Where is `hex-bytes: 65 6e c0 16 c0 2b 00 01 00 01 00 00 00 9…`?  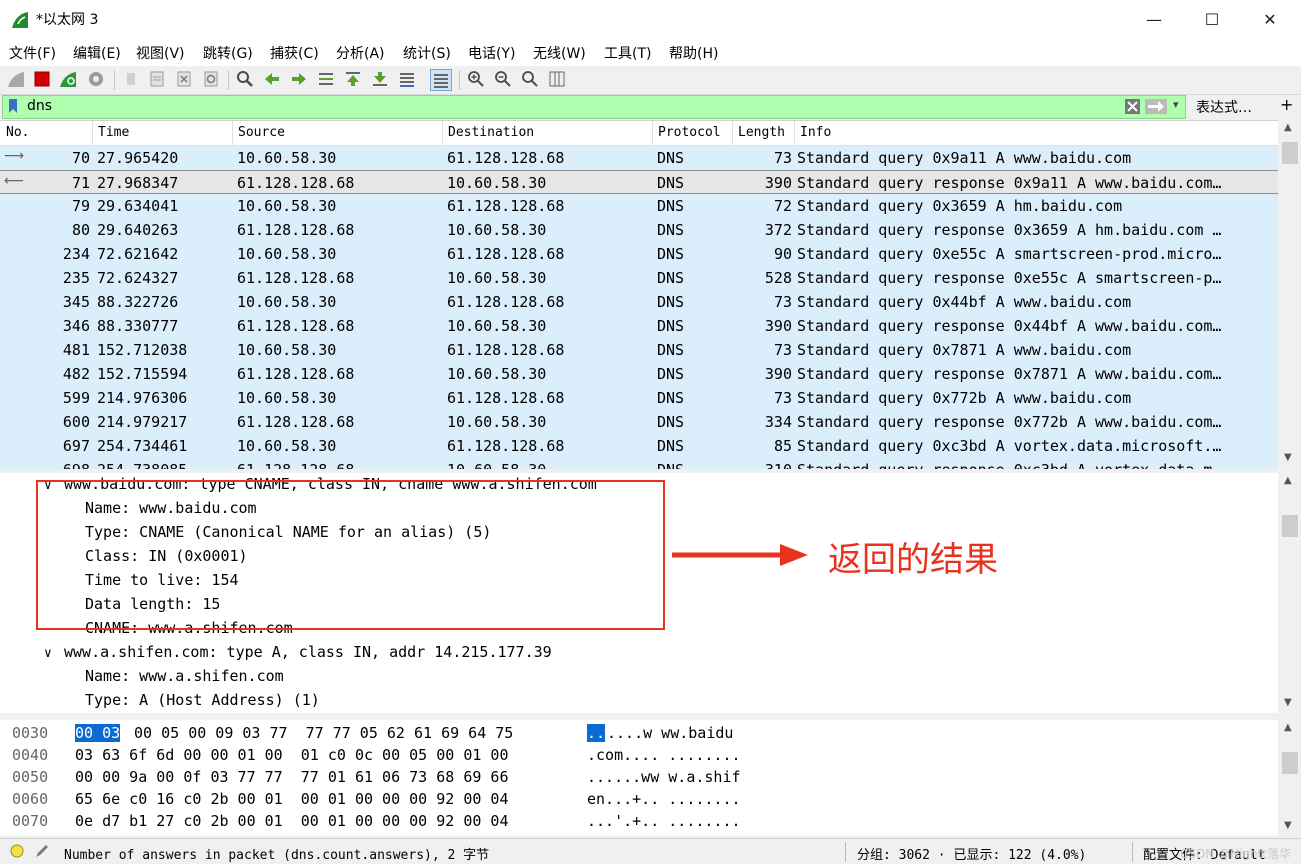 hex-bytes: 65 6e c0 16 c0 2b 00 01 00 01 00 00 00 9… is located at coordinates (291, 799).